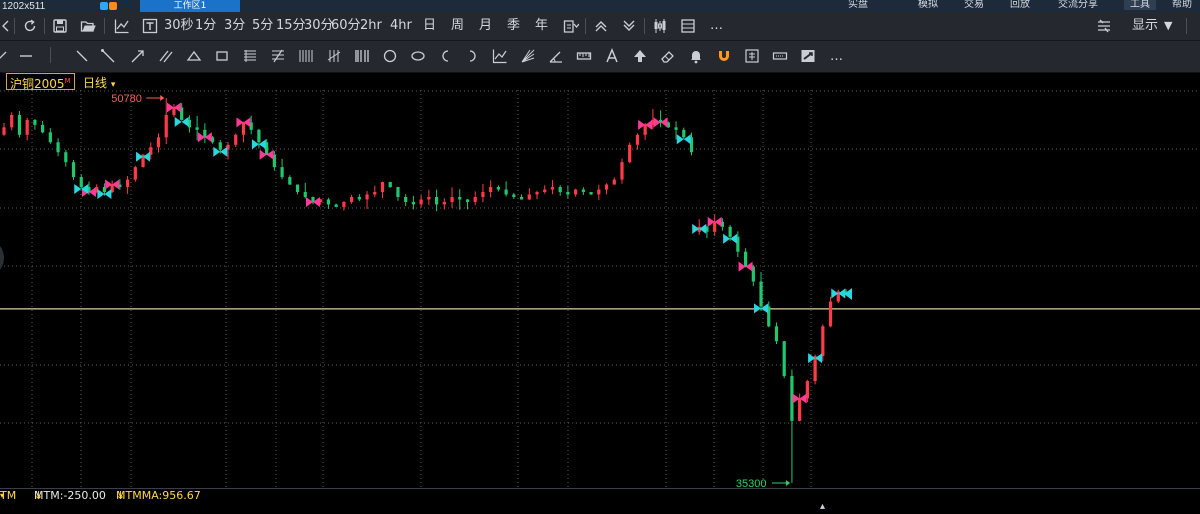 The width and height of the screenshot is (1200, 514). I want to click on workspace-tab: 工作区1, so click(190, 6).